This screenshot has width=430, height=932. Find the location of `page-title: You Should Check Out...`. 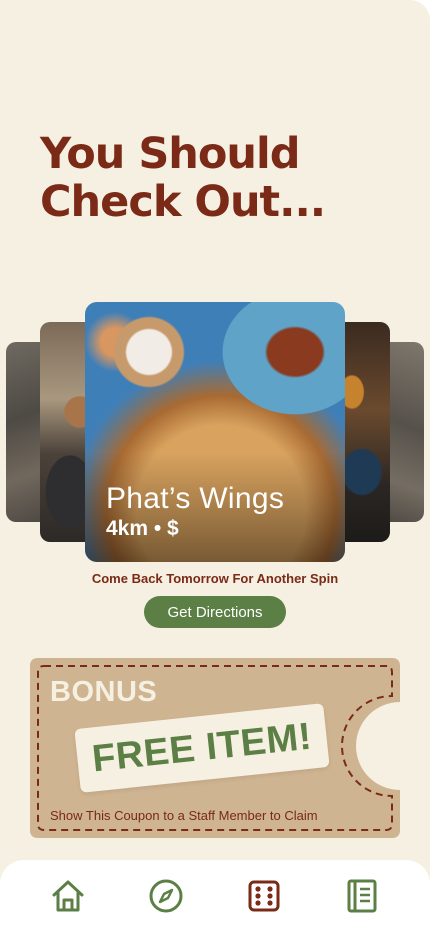

page-title: You Should Check Out... is located at coordinates (183, 178).